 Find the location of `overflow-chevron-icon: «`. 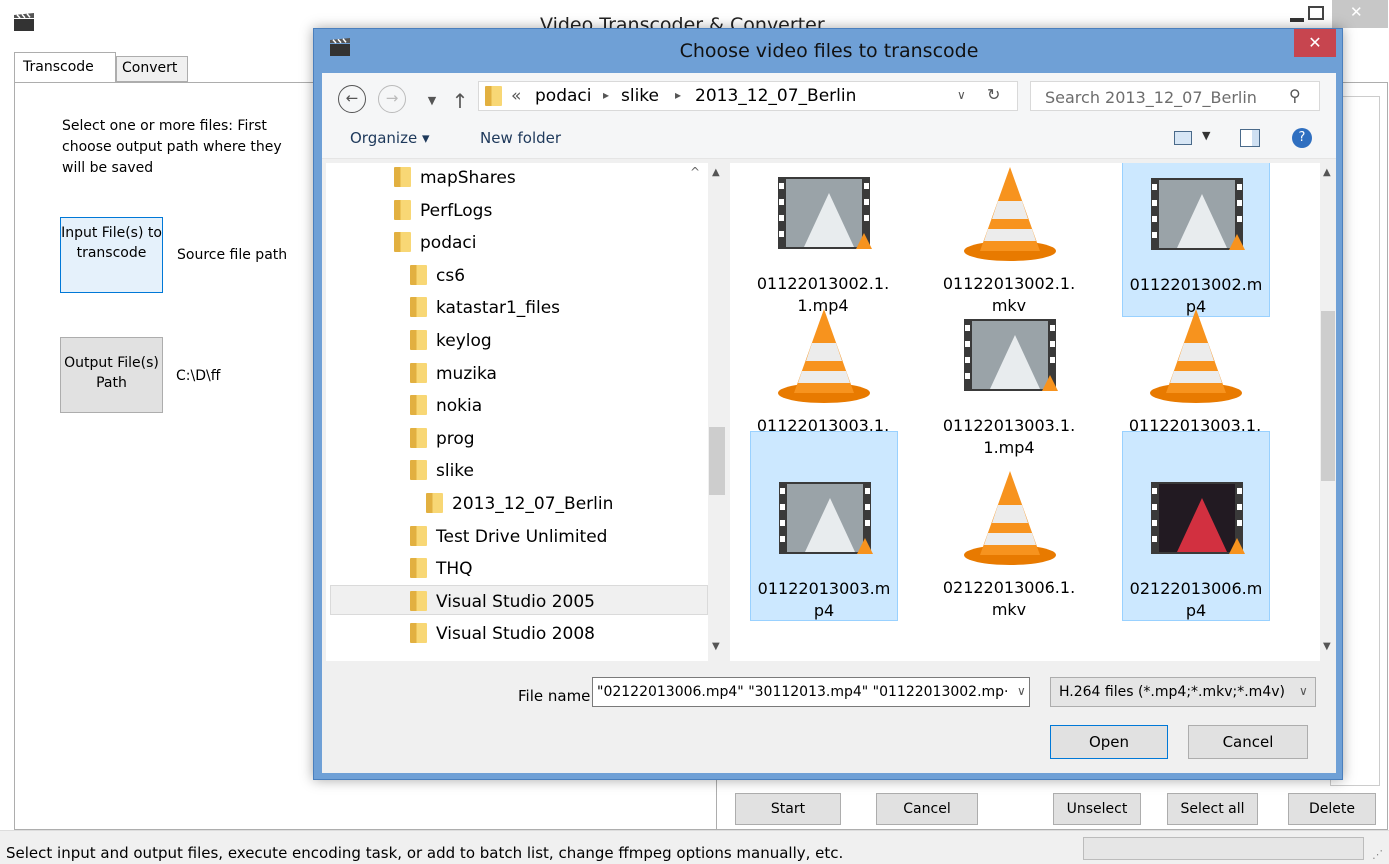

overflow-chevron-icon: « is located at coordinates (516, 96).